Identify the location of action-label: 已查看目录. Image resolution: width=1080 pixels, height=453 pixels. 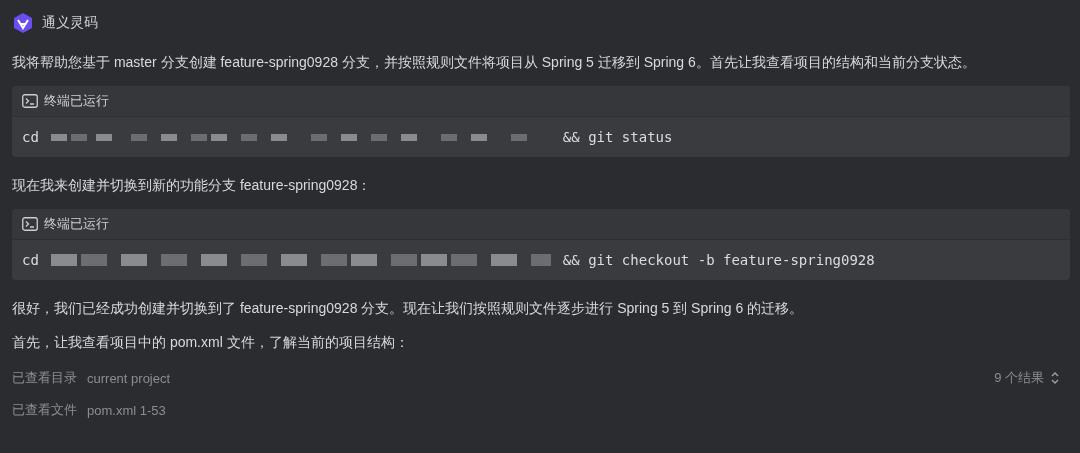
(44, 378).